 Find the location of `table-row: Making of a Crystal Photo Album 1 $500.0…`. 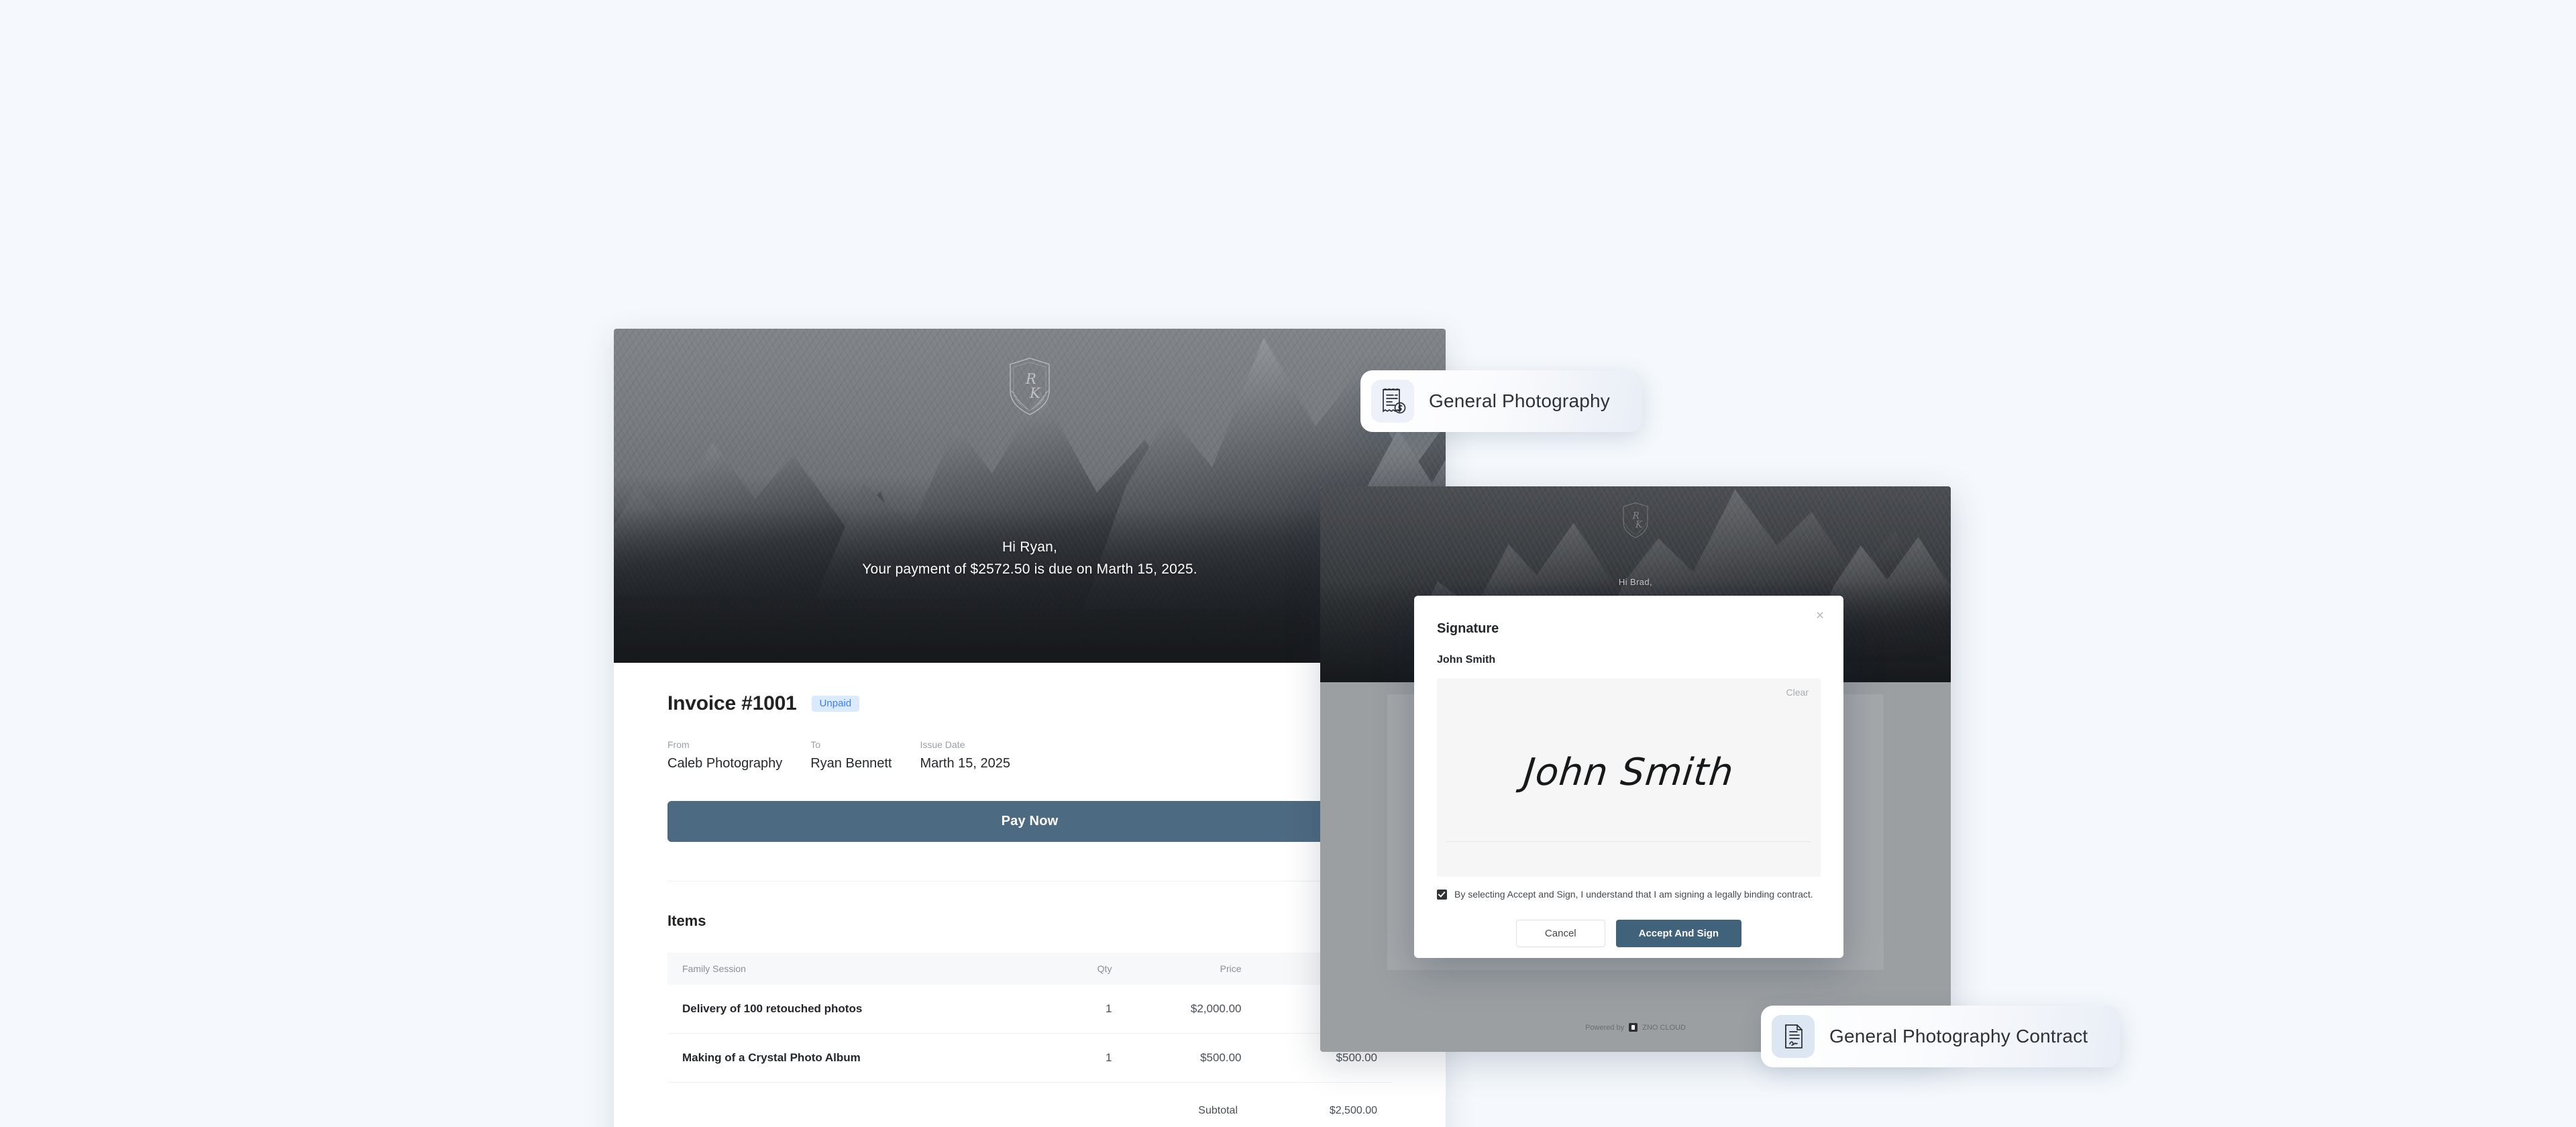

table-row: Making of a Crystal Photo Album 1 $500.0… is located at coordinates (1029, 1058).